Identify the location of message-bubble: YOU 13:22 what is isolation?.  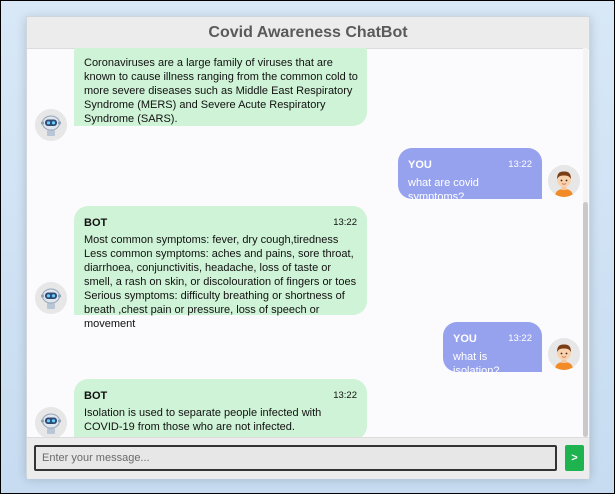
(492, 349).